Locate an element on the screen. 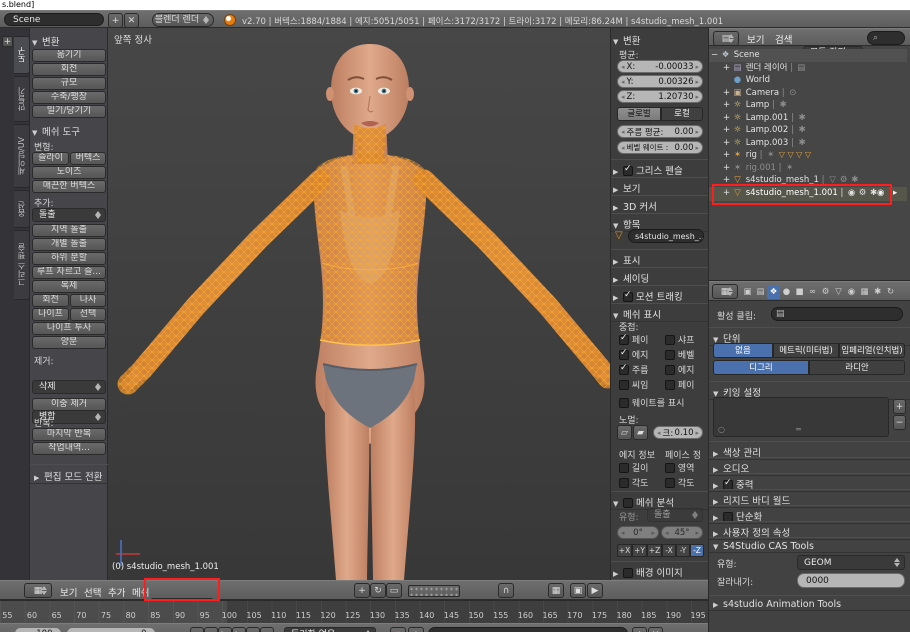 Image resolution: width=910 pixels, height=632 pixels. outliner-row-world: ● World is located at coordinates (808, 80).